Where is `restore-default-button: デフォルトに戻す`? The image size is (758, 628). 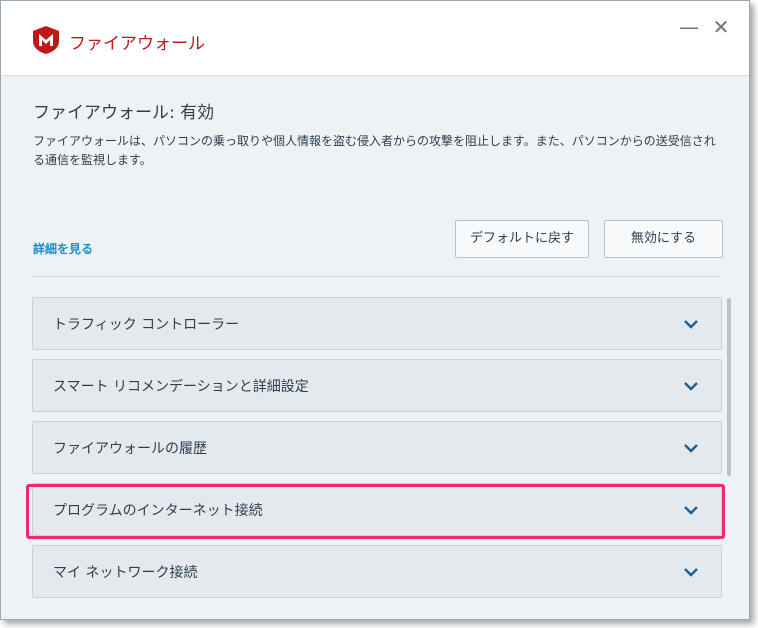
restore-default-button: デフォルトに戻す is located at coordinates (522, 239).